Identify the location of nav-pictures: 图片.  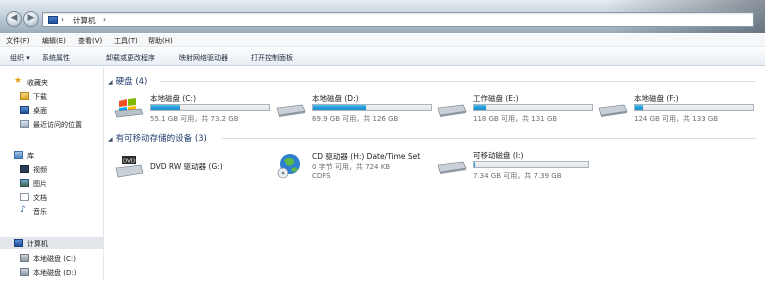
(52, 183).